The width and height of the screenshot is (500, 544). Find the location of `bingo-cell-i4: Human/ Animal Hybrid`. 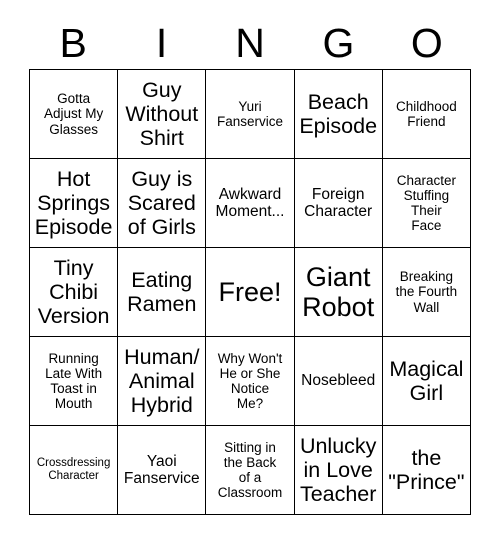

bingo-cell-i4: Human/ Animal Hybrid is located at coordinates (162, 381).